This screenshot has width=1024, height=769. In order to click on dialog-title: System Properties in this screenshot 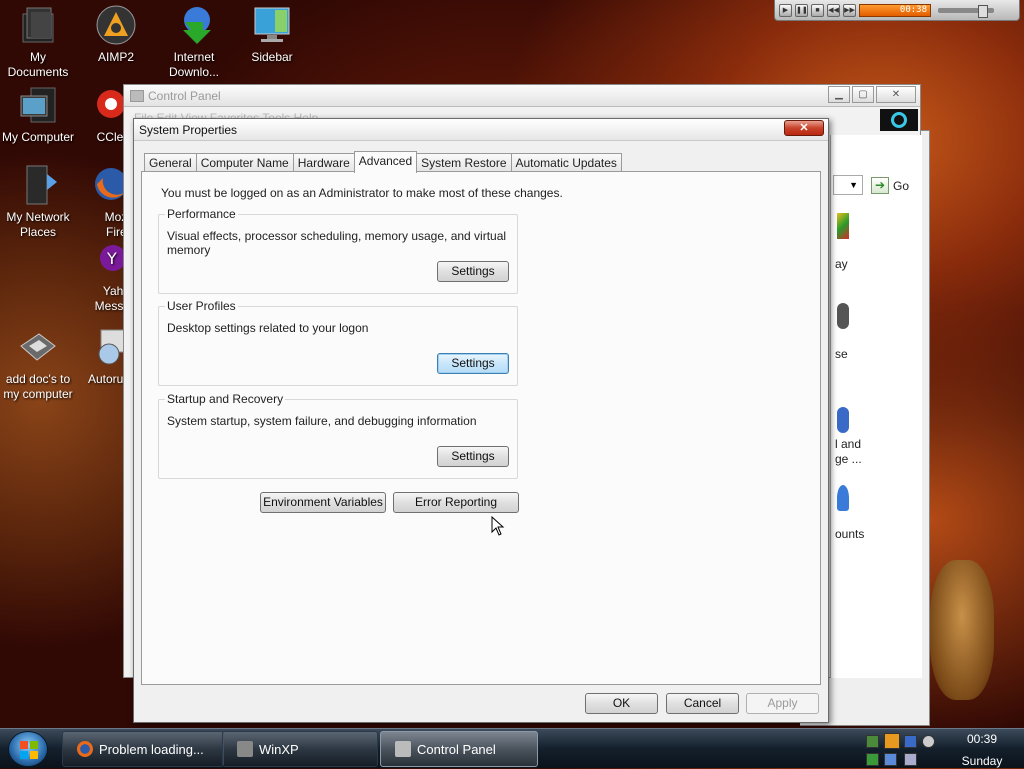, I will do `click(481, 130)`.